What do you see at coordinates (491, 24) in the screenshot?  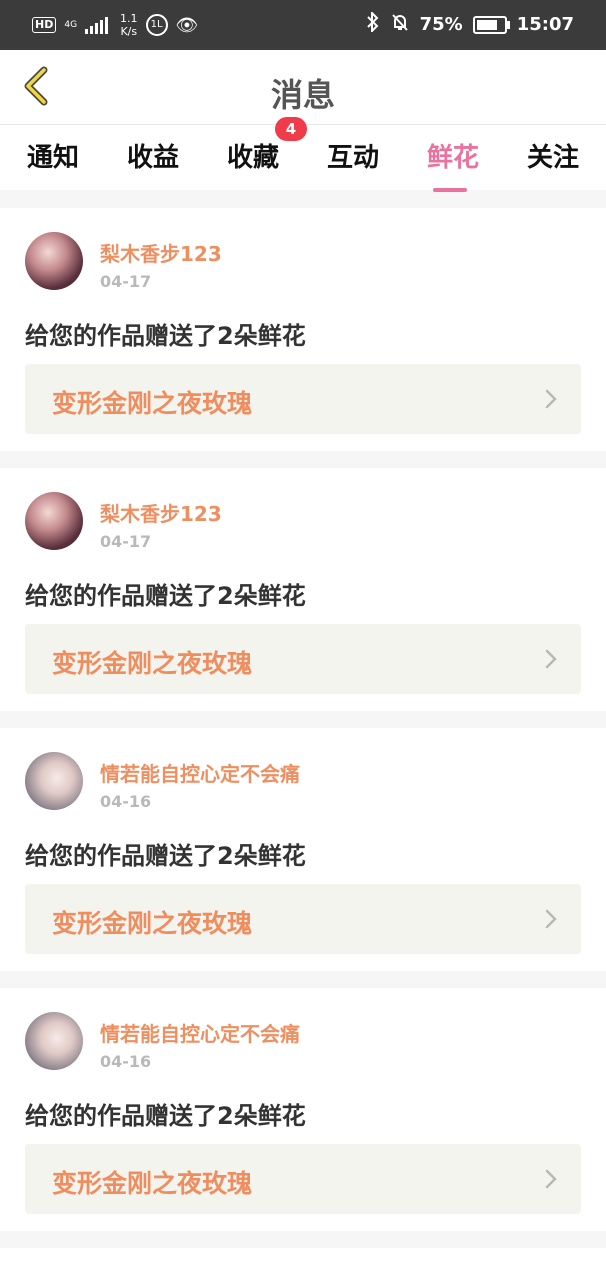 I see `battery-icon` at bounding box center [491, 24].